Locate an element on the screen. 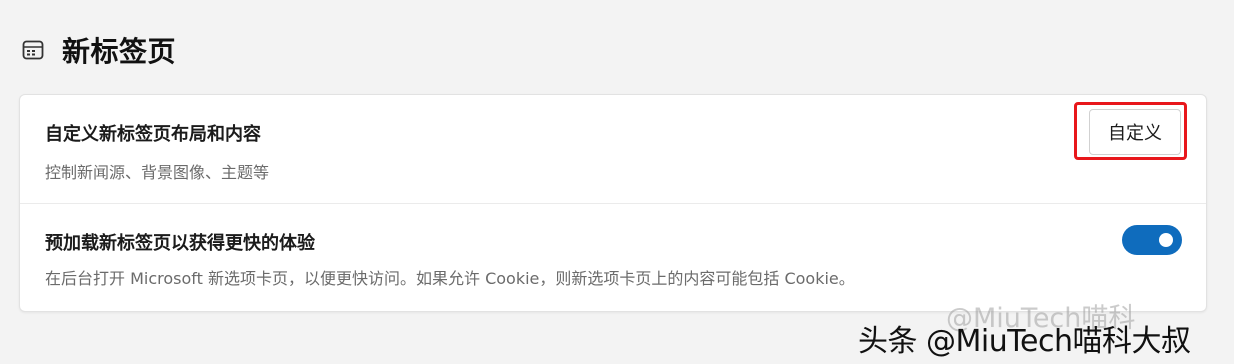 The height and width of the screenshot is (364, 1234). customize-button: 自定义 is located at coordinates (1135, 132).